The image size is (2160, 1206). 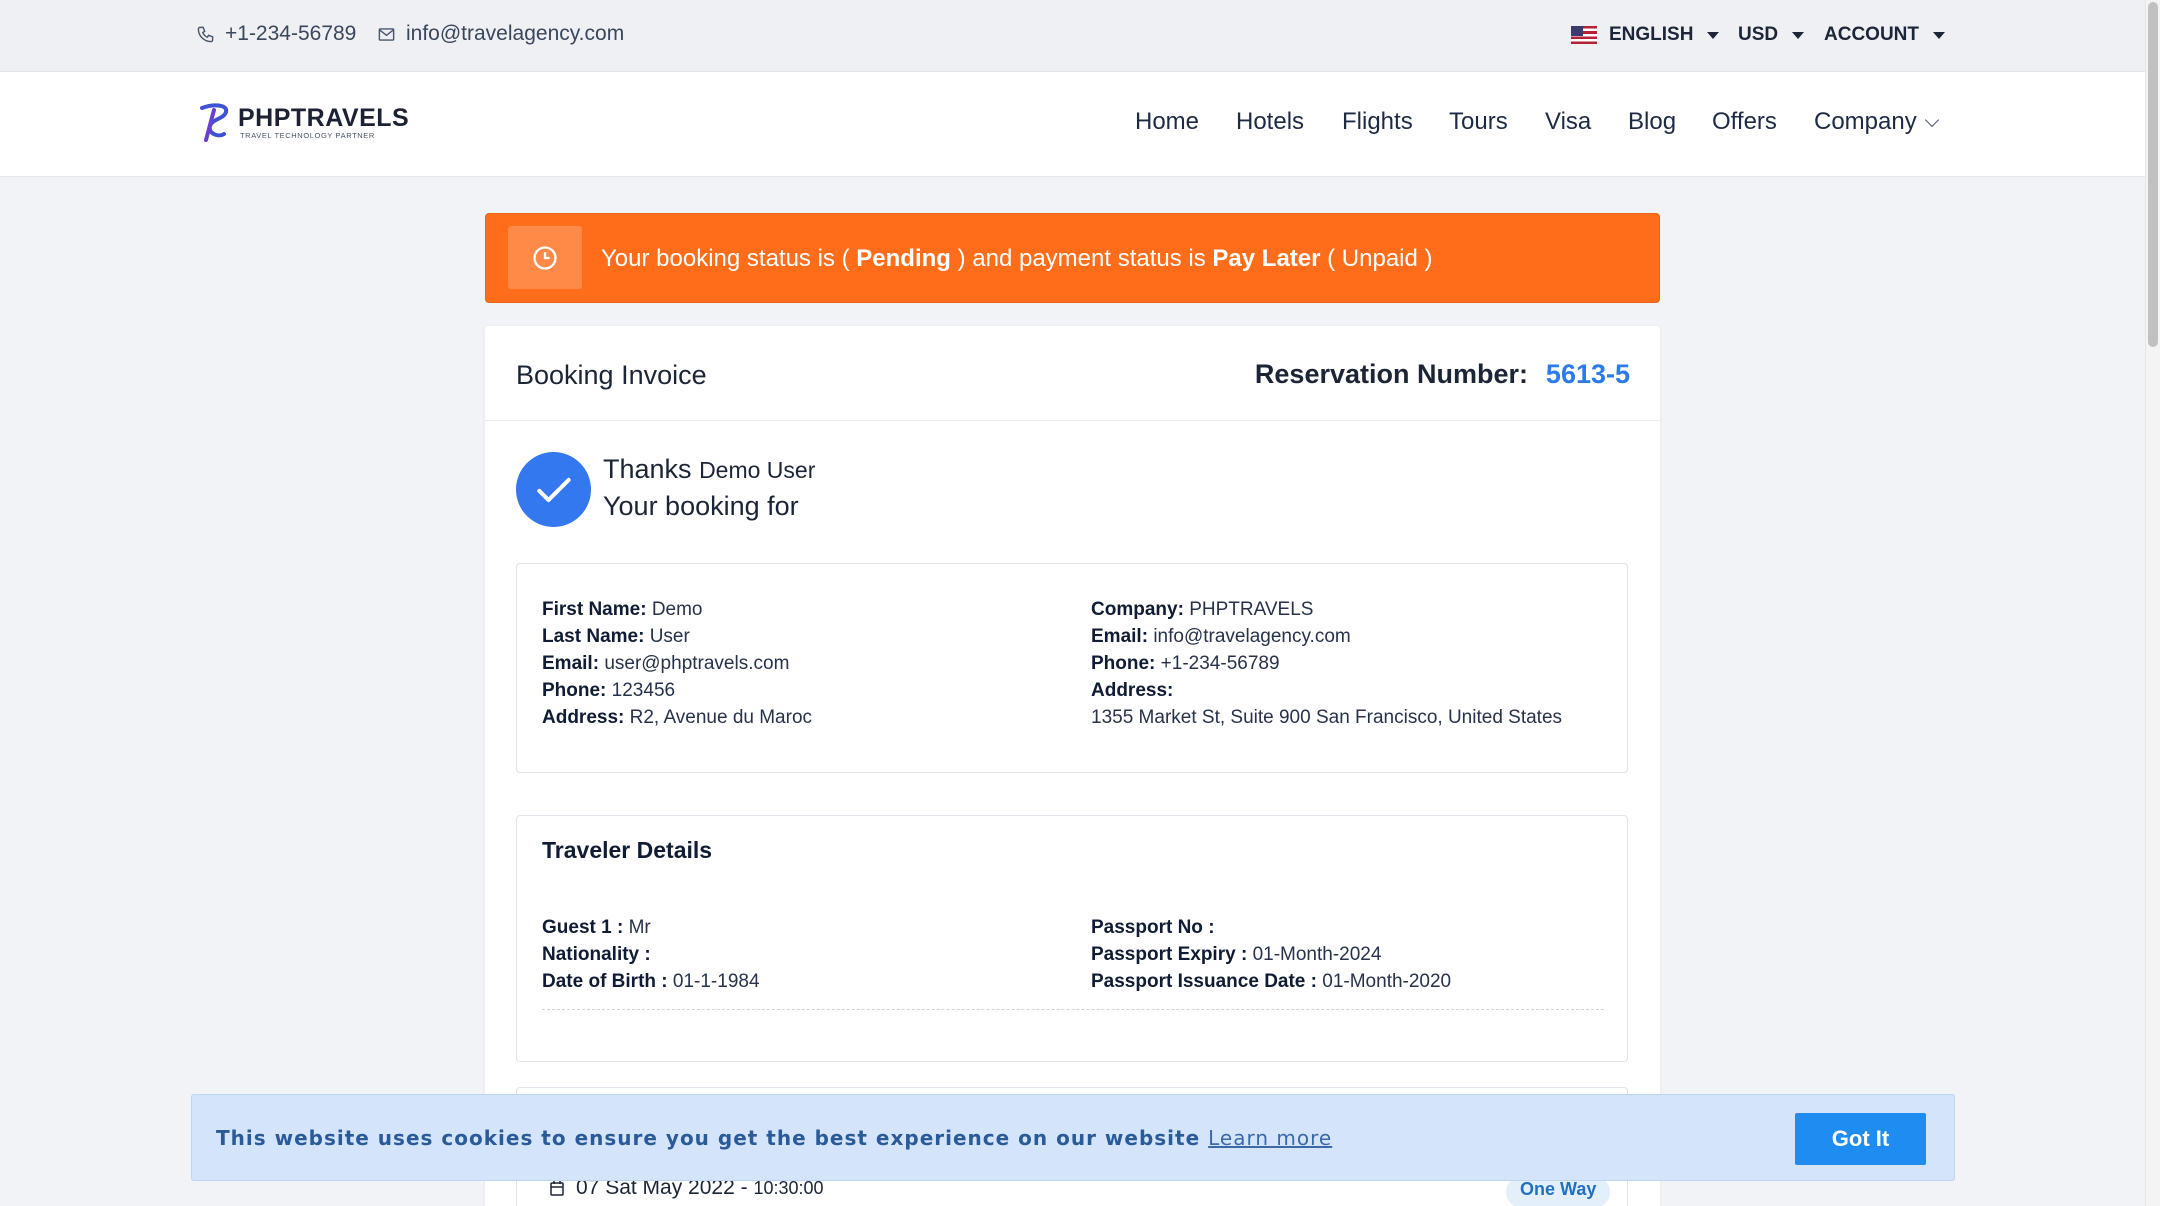 What do you see at coordinates (571, 663) in the screenshot?
I see `customer-email-label: Email:` at bounding box center [571, 663].